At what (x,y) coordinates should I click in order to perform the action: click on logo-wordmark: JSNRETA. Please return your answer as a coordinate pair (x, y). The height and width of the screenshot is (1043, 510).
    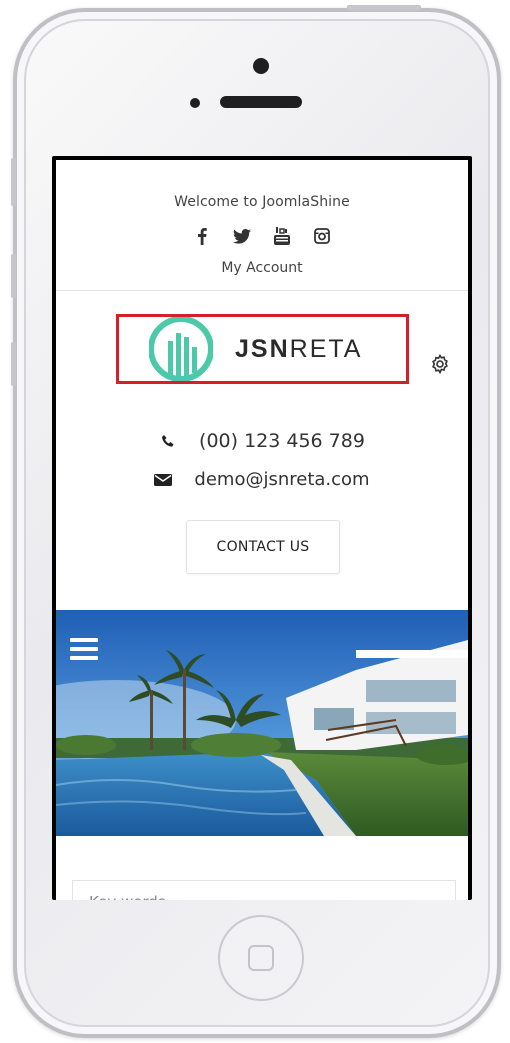
    Looking at the image, I should click on (298, 349).